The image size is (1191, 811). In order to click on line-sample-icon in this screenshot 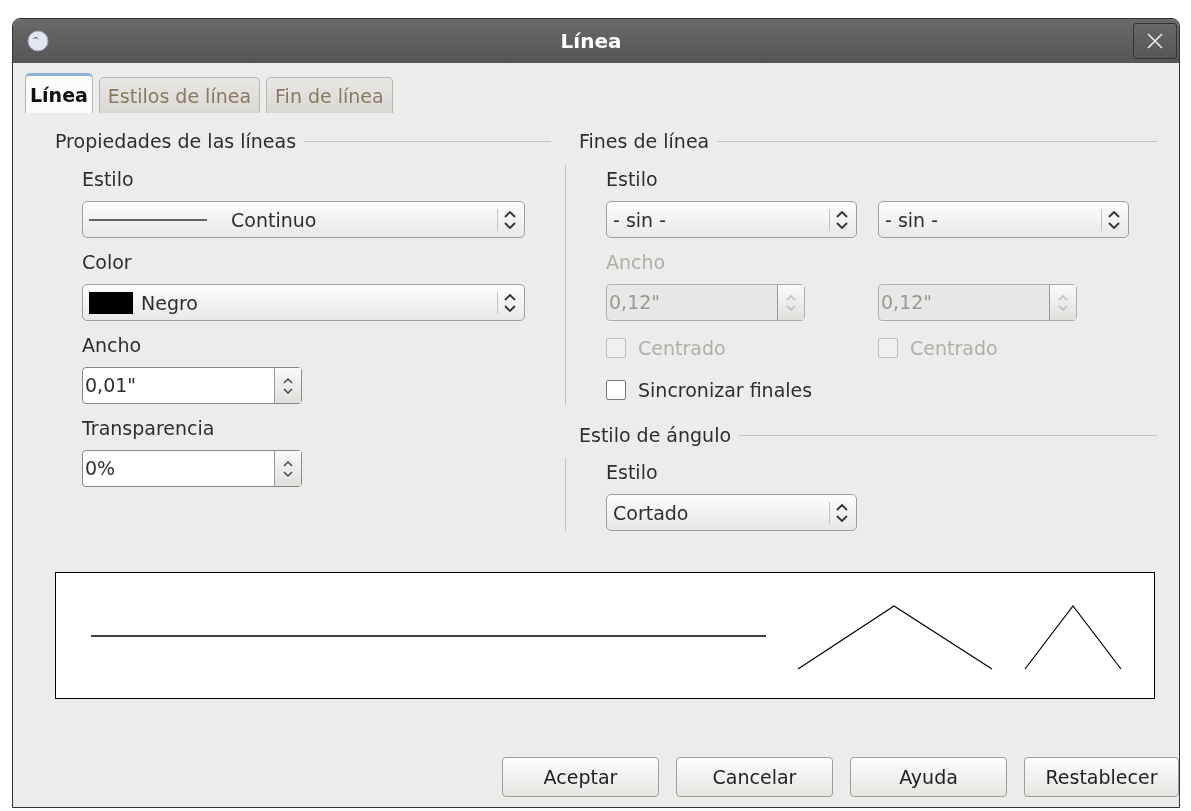, I will do `click(148, 219)`.